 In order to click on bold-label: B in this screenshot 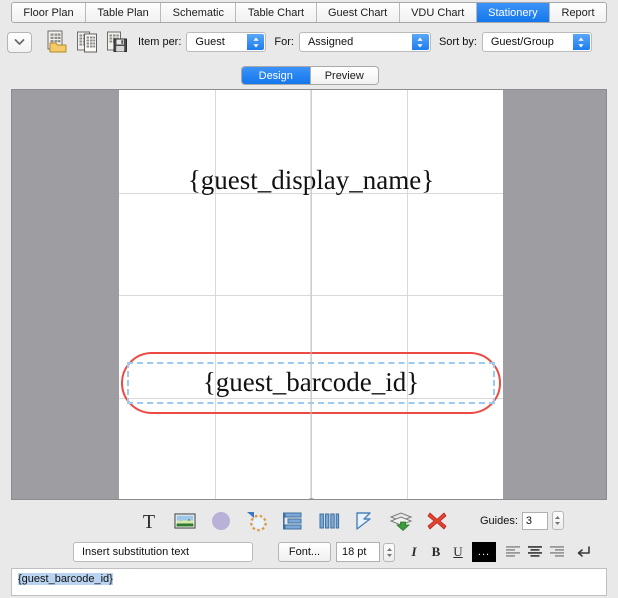, I will do `click(436, 551)`.